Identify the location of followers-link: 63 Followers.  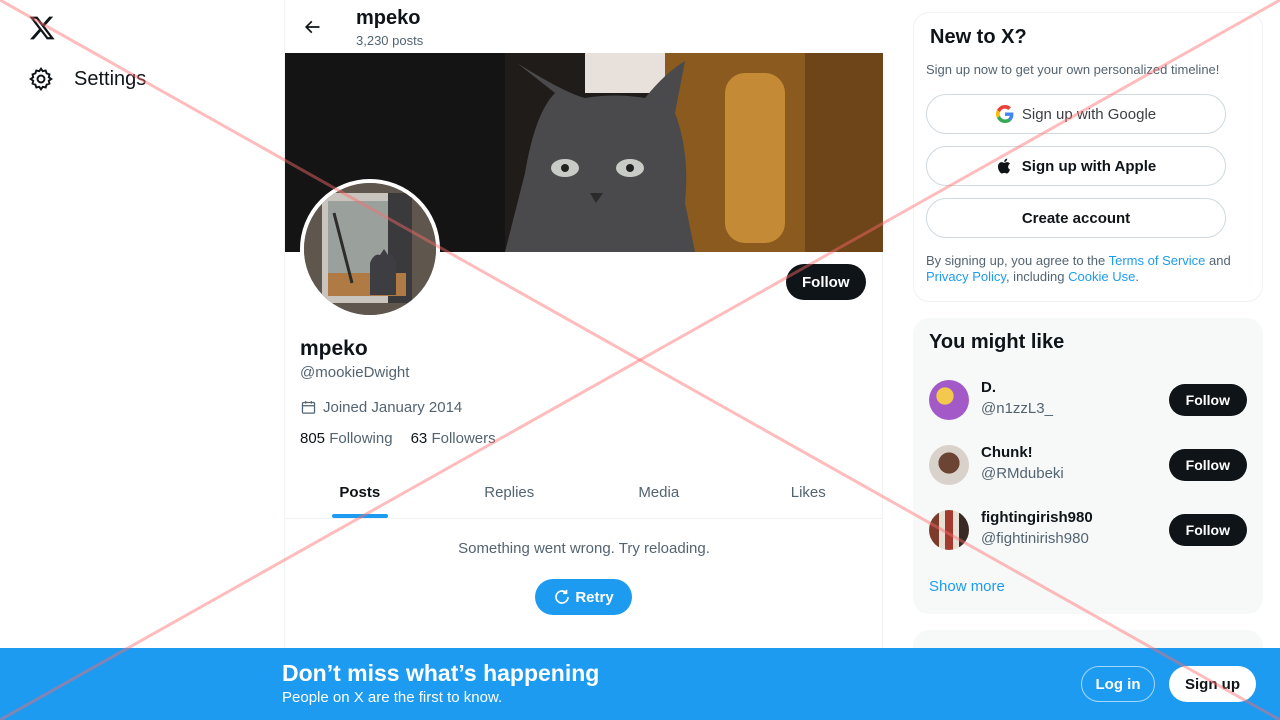
(453, 438).